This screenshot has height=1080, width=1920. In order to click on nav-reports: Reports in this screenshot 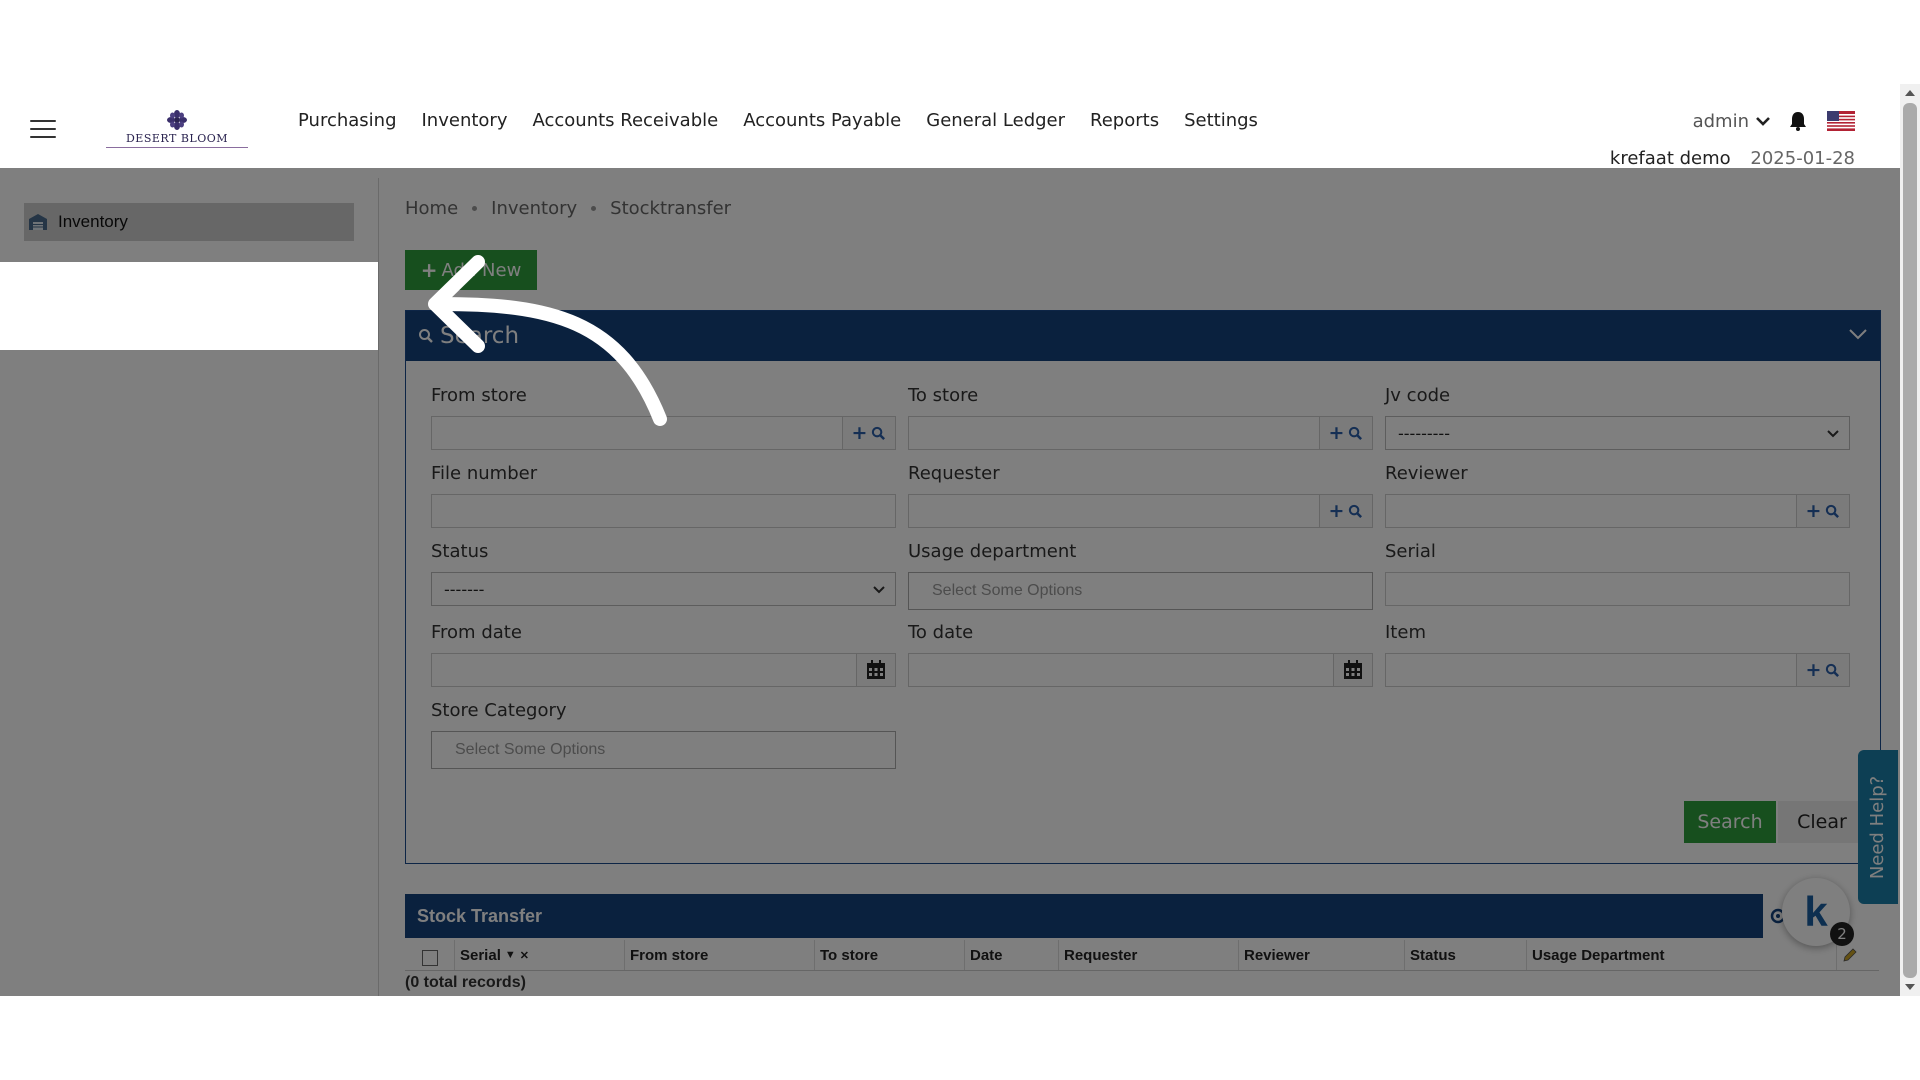, I will do `click(1124, 120)`.